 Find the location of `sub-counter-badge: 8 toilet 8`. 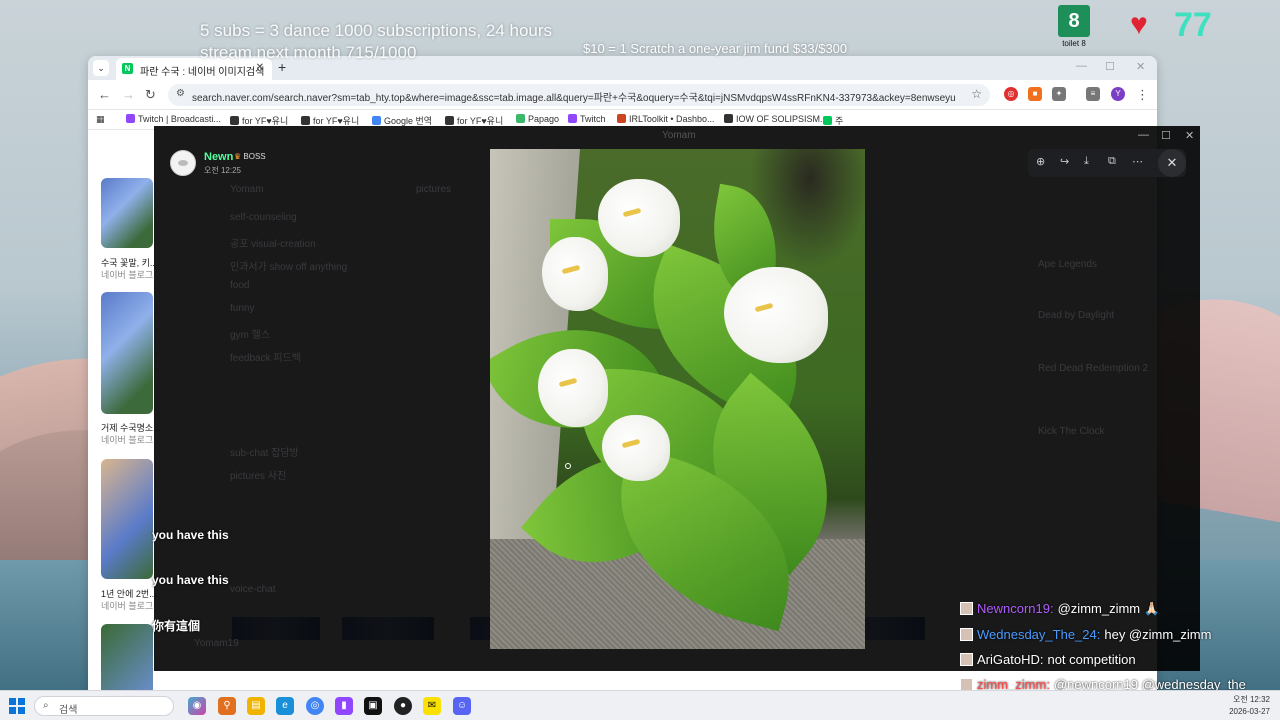

sub-counter-badge: 8 toilet 8 is located at coordinates (1074, 27).